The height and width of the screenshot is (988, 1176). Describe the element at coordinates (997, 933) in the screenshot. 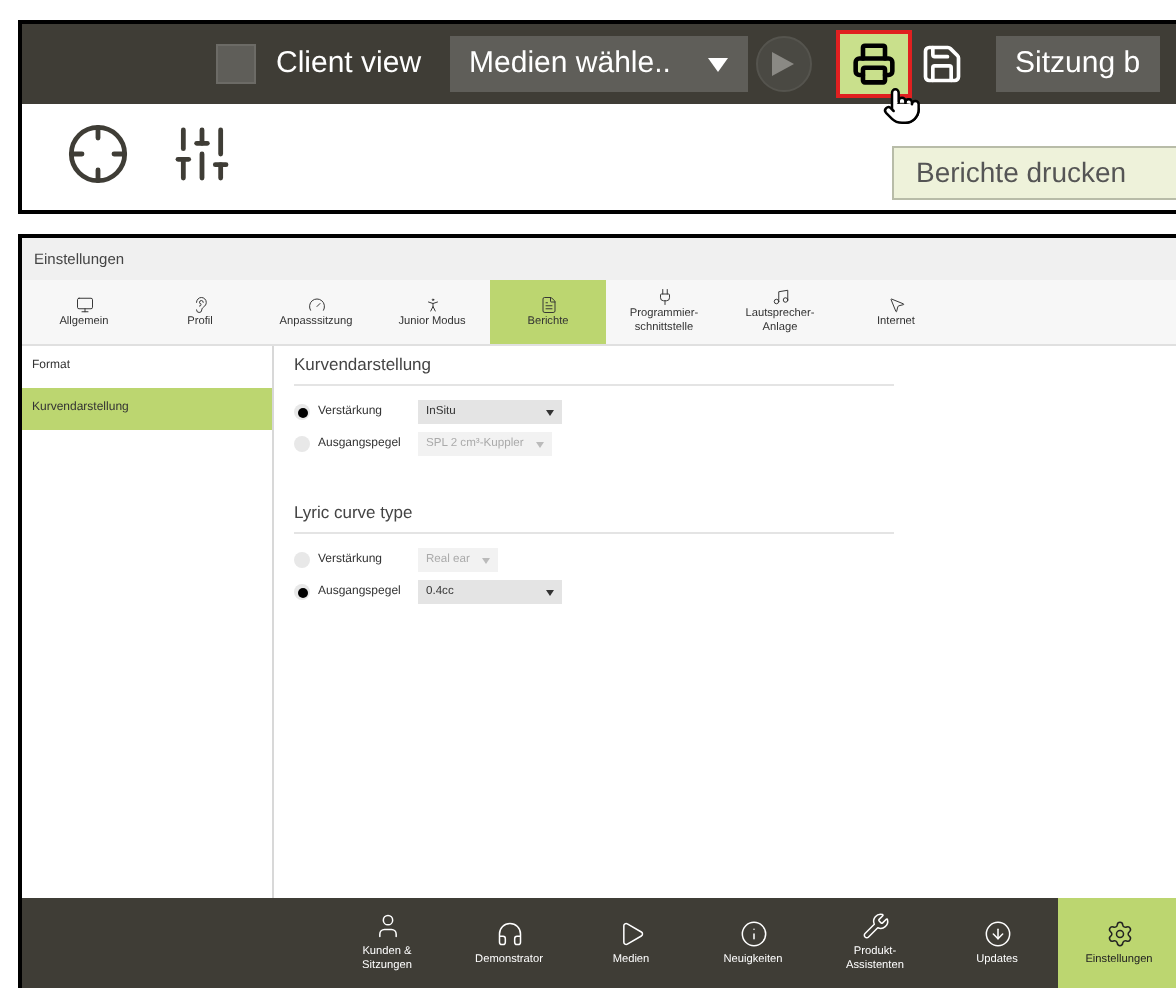

I see `download-icon` at that location.